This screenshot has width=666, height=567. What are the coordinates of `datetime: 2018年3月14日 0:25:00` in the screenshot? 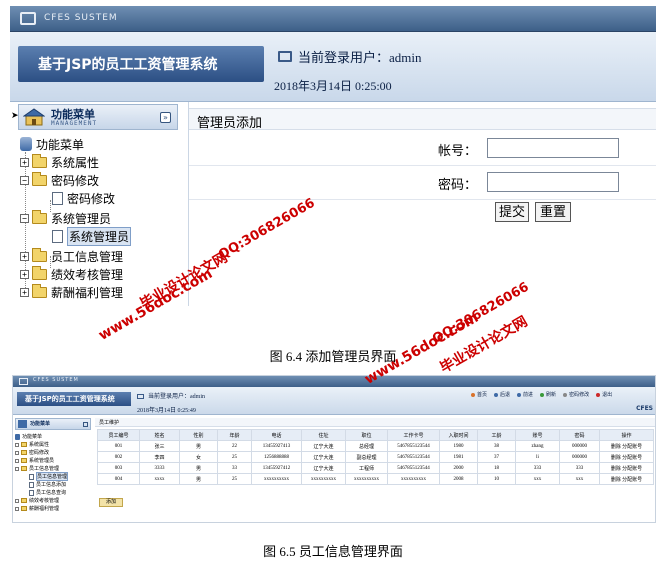 It's located at (333, 86).